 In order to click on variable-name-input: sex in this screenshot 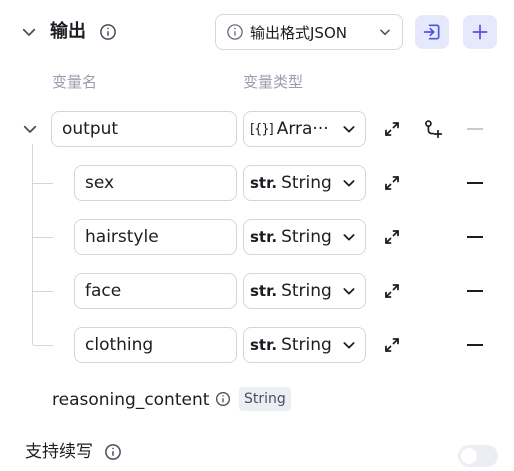, I will do `click(155, 183)`.